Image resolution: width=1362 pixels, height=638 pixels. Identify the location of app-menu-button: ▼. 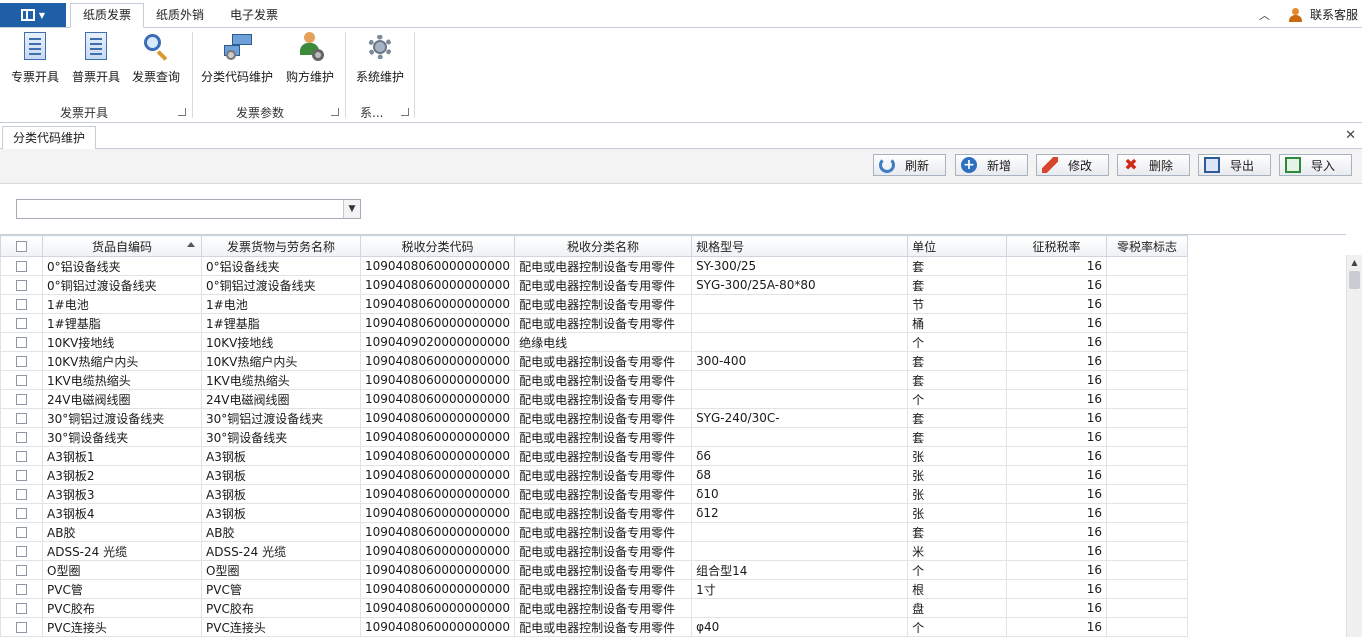
(33, 15).